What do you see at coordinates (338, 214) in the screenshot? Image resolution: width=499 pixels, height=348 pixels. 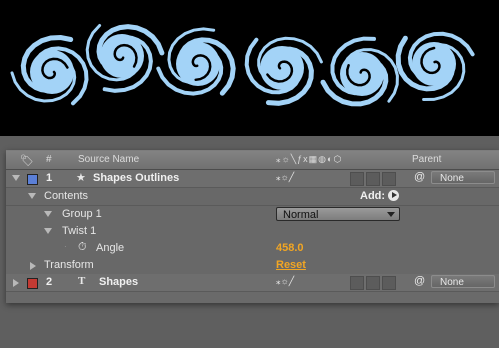 I see `blend-mode-dropdown: Normal` at bounding box center [338, 214].